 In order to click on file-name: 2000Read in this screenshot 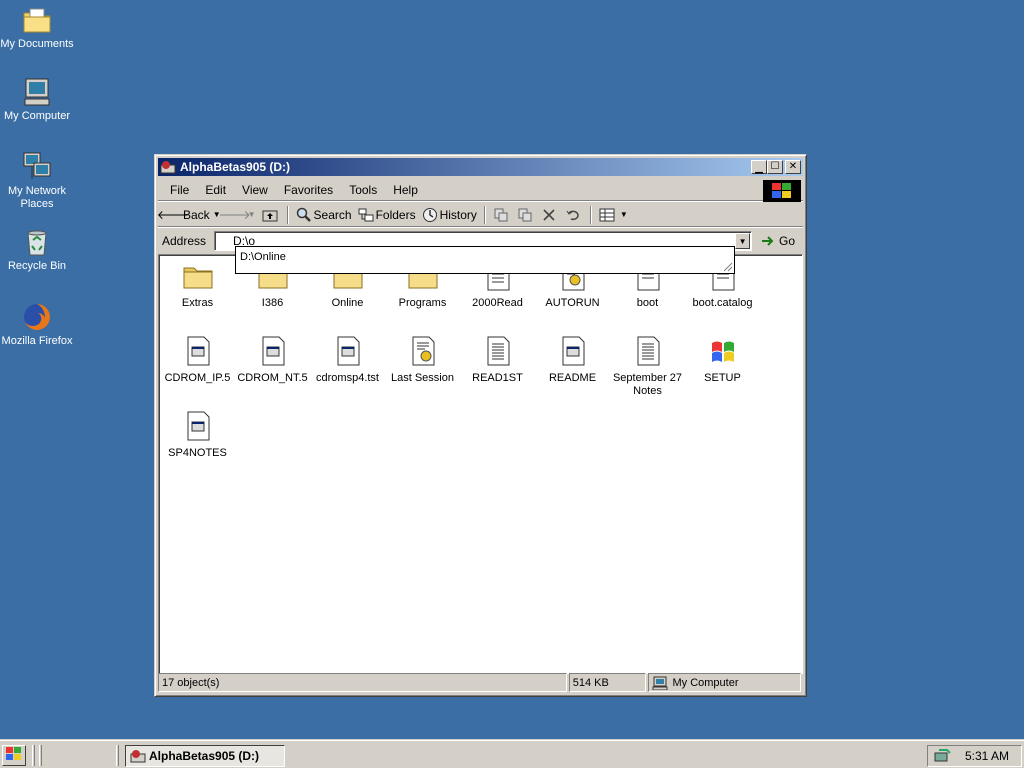, I will do `click(497, 303)`.